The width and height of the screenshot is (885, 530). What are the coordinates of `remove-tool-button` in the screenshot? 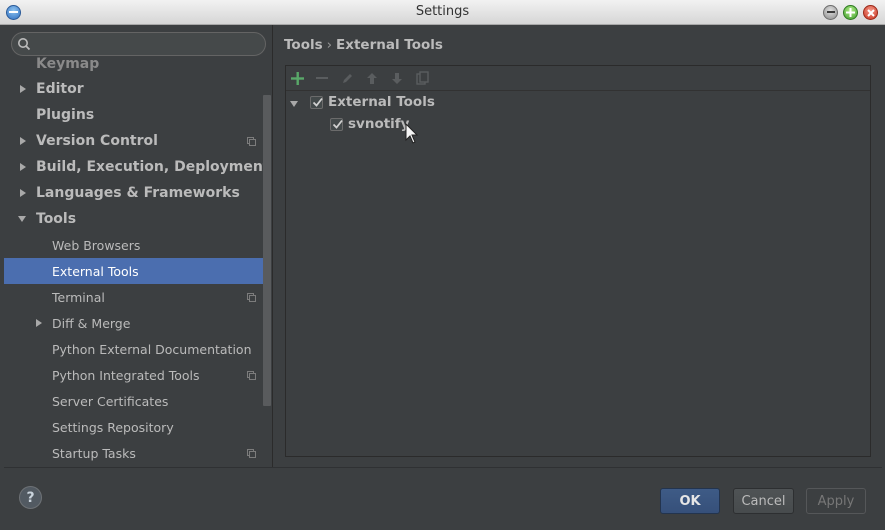 It's located at (322, 78).